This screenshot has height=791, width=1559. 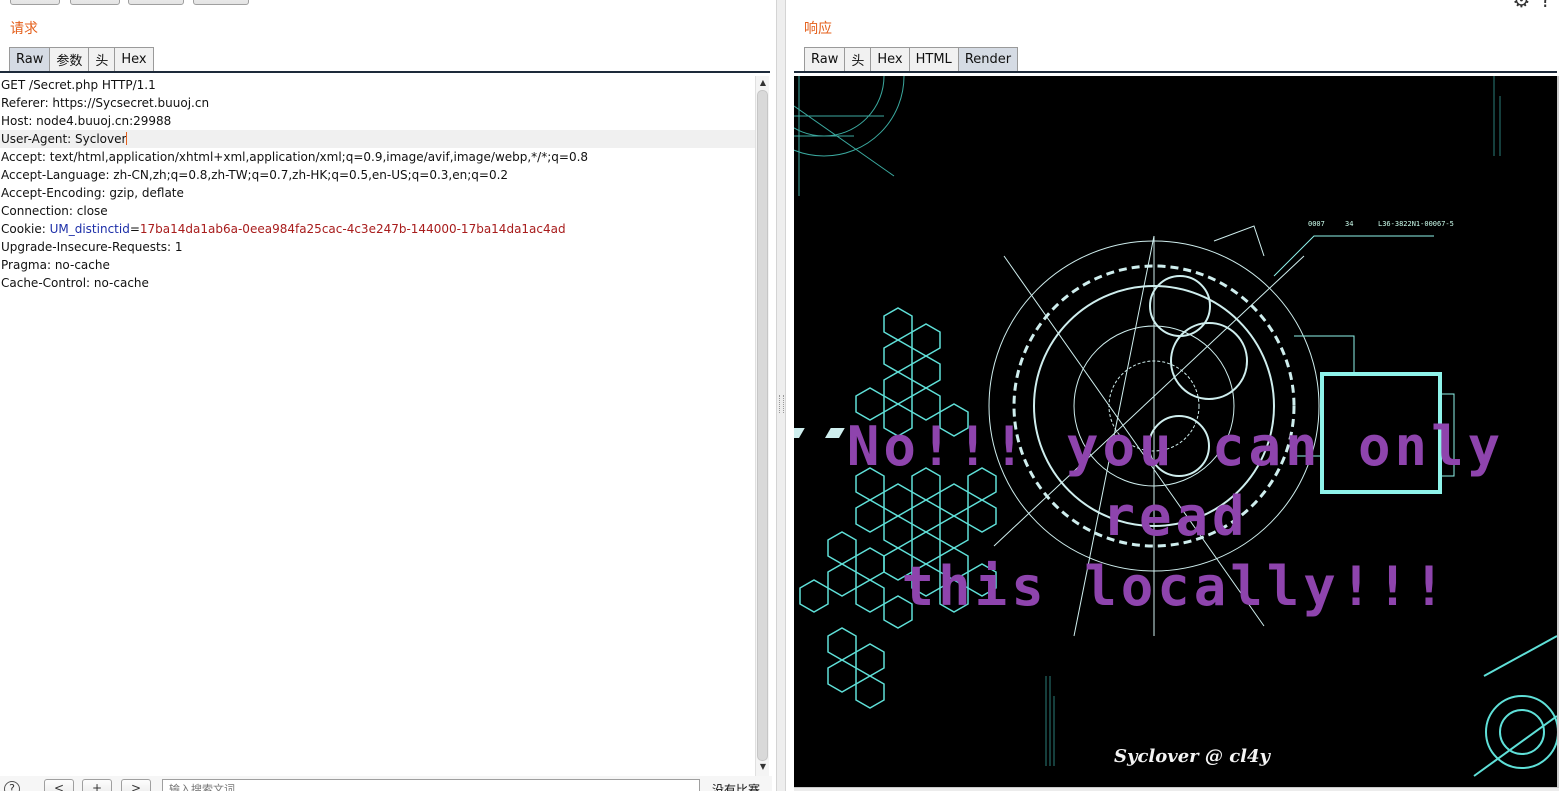 I want to click on search-input, so click(x=431, y=785).